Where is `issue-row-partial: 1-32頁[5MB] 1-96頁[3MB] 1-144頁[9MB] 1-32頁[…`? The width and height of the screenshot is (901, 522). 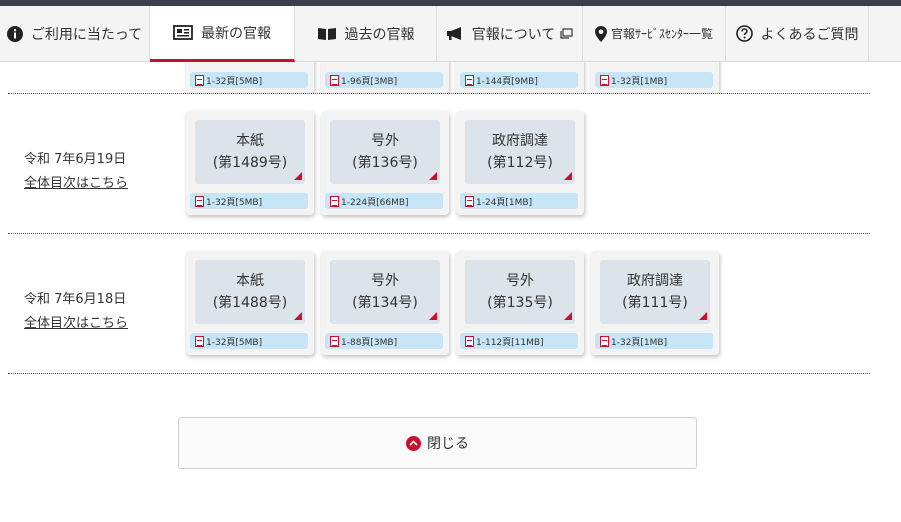
issue-row-partial: 1-32頁[5MB] 1-96頁[3MB] 1-144頁[9MB] 1-32頁[… is located at coordinates (450, 78).